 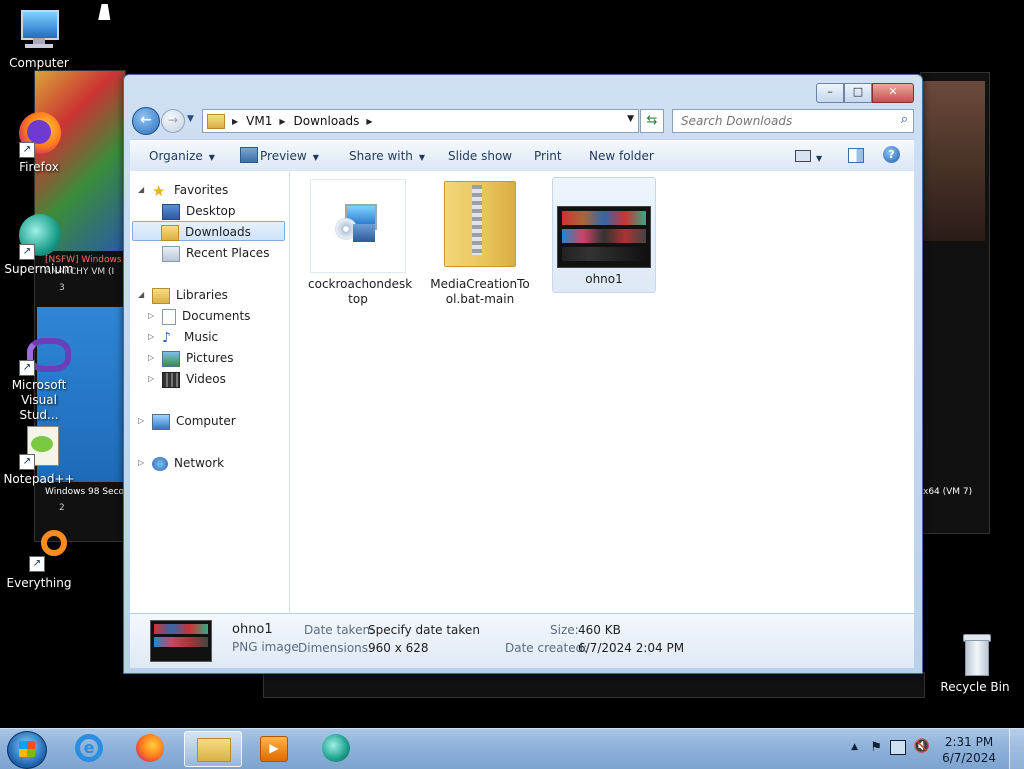 I want to click on media-player-icon: ▶, so click(x=274, y=749).